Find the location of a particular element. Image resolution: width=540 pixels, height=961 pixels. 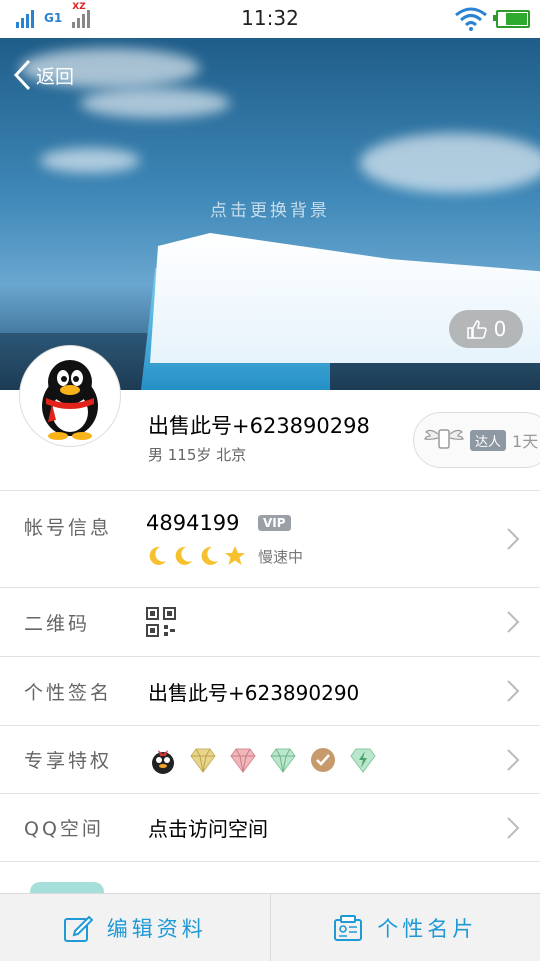

row-label-privilege: 专享特权 is located at coordinates (68, 759).